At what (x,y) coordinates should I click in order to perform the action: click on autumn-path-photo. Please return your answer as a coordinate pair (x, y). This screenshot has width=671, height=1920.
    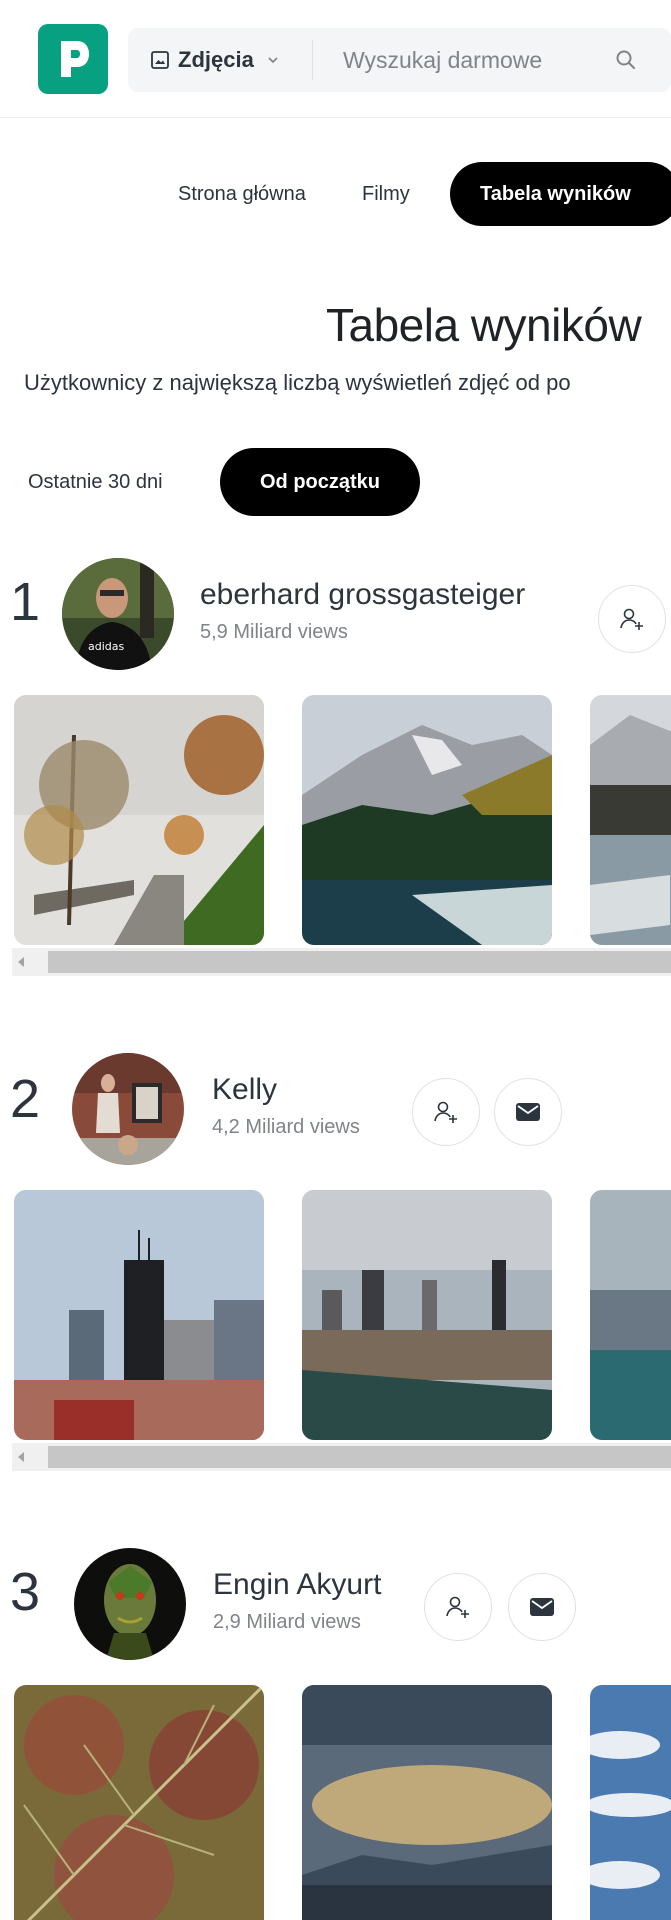
    Looking at the image, I should click on (139, 820).